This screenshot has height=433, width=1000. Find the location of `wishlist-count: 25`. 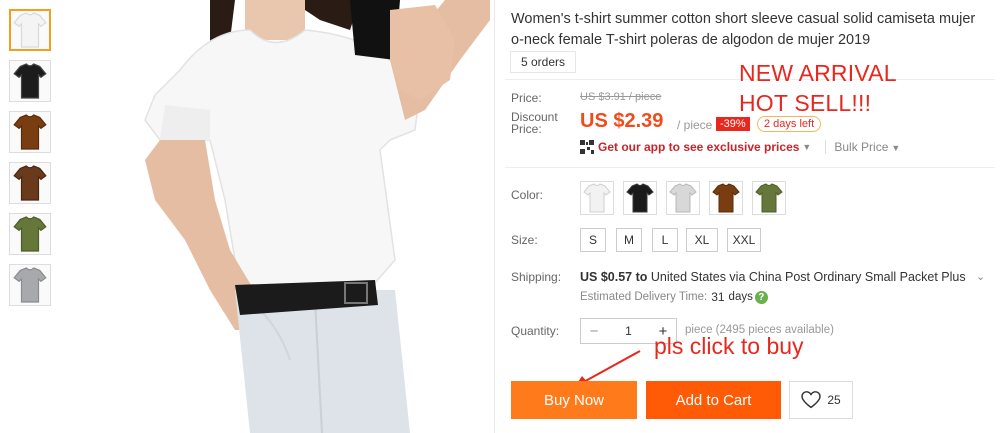

wishlist-count: 25 is located at coordinates (834, 400).